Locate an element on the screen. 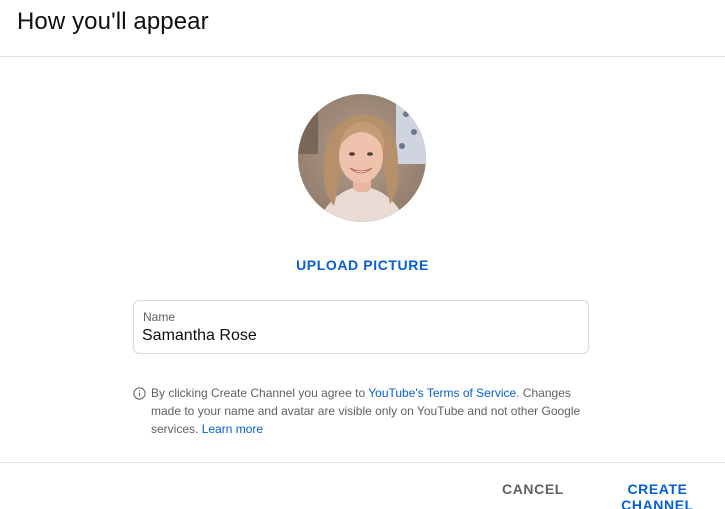  terms-of-service-link: YouTube's Terms of Service is located at coordinates (442, 393).